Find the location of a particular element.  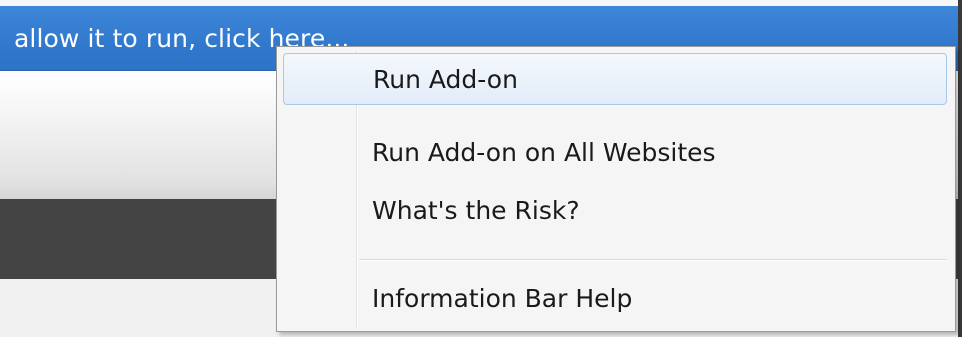

menu-item-label: Run Add-on on All Websites is located at coordinates (544, 152).